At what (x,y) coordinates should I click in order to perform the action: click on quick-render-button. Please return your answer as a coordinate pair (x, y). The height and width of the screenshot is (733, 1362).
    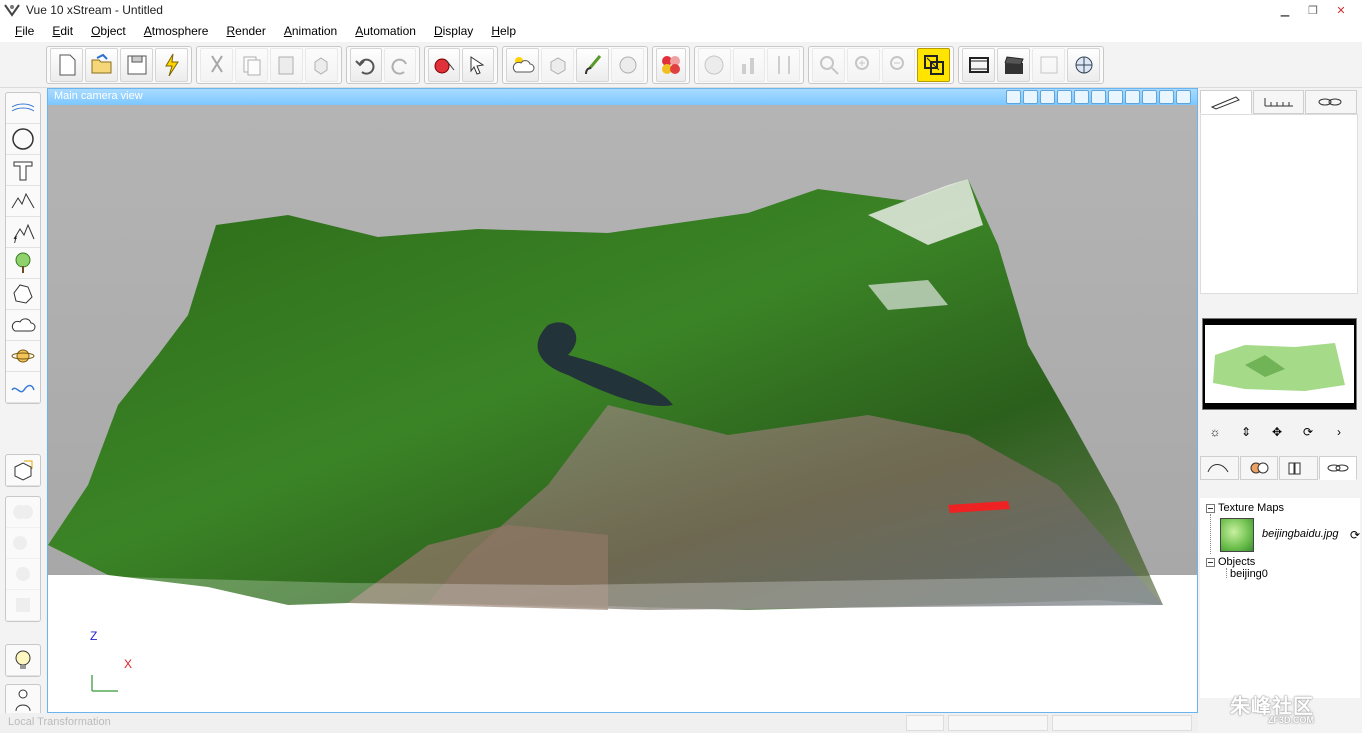
    Looking at the image, I should click on (171, 65).